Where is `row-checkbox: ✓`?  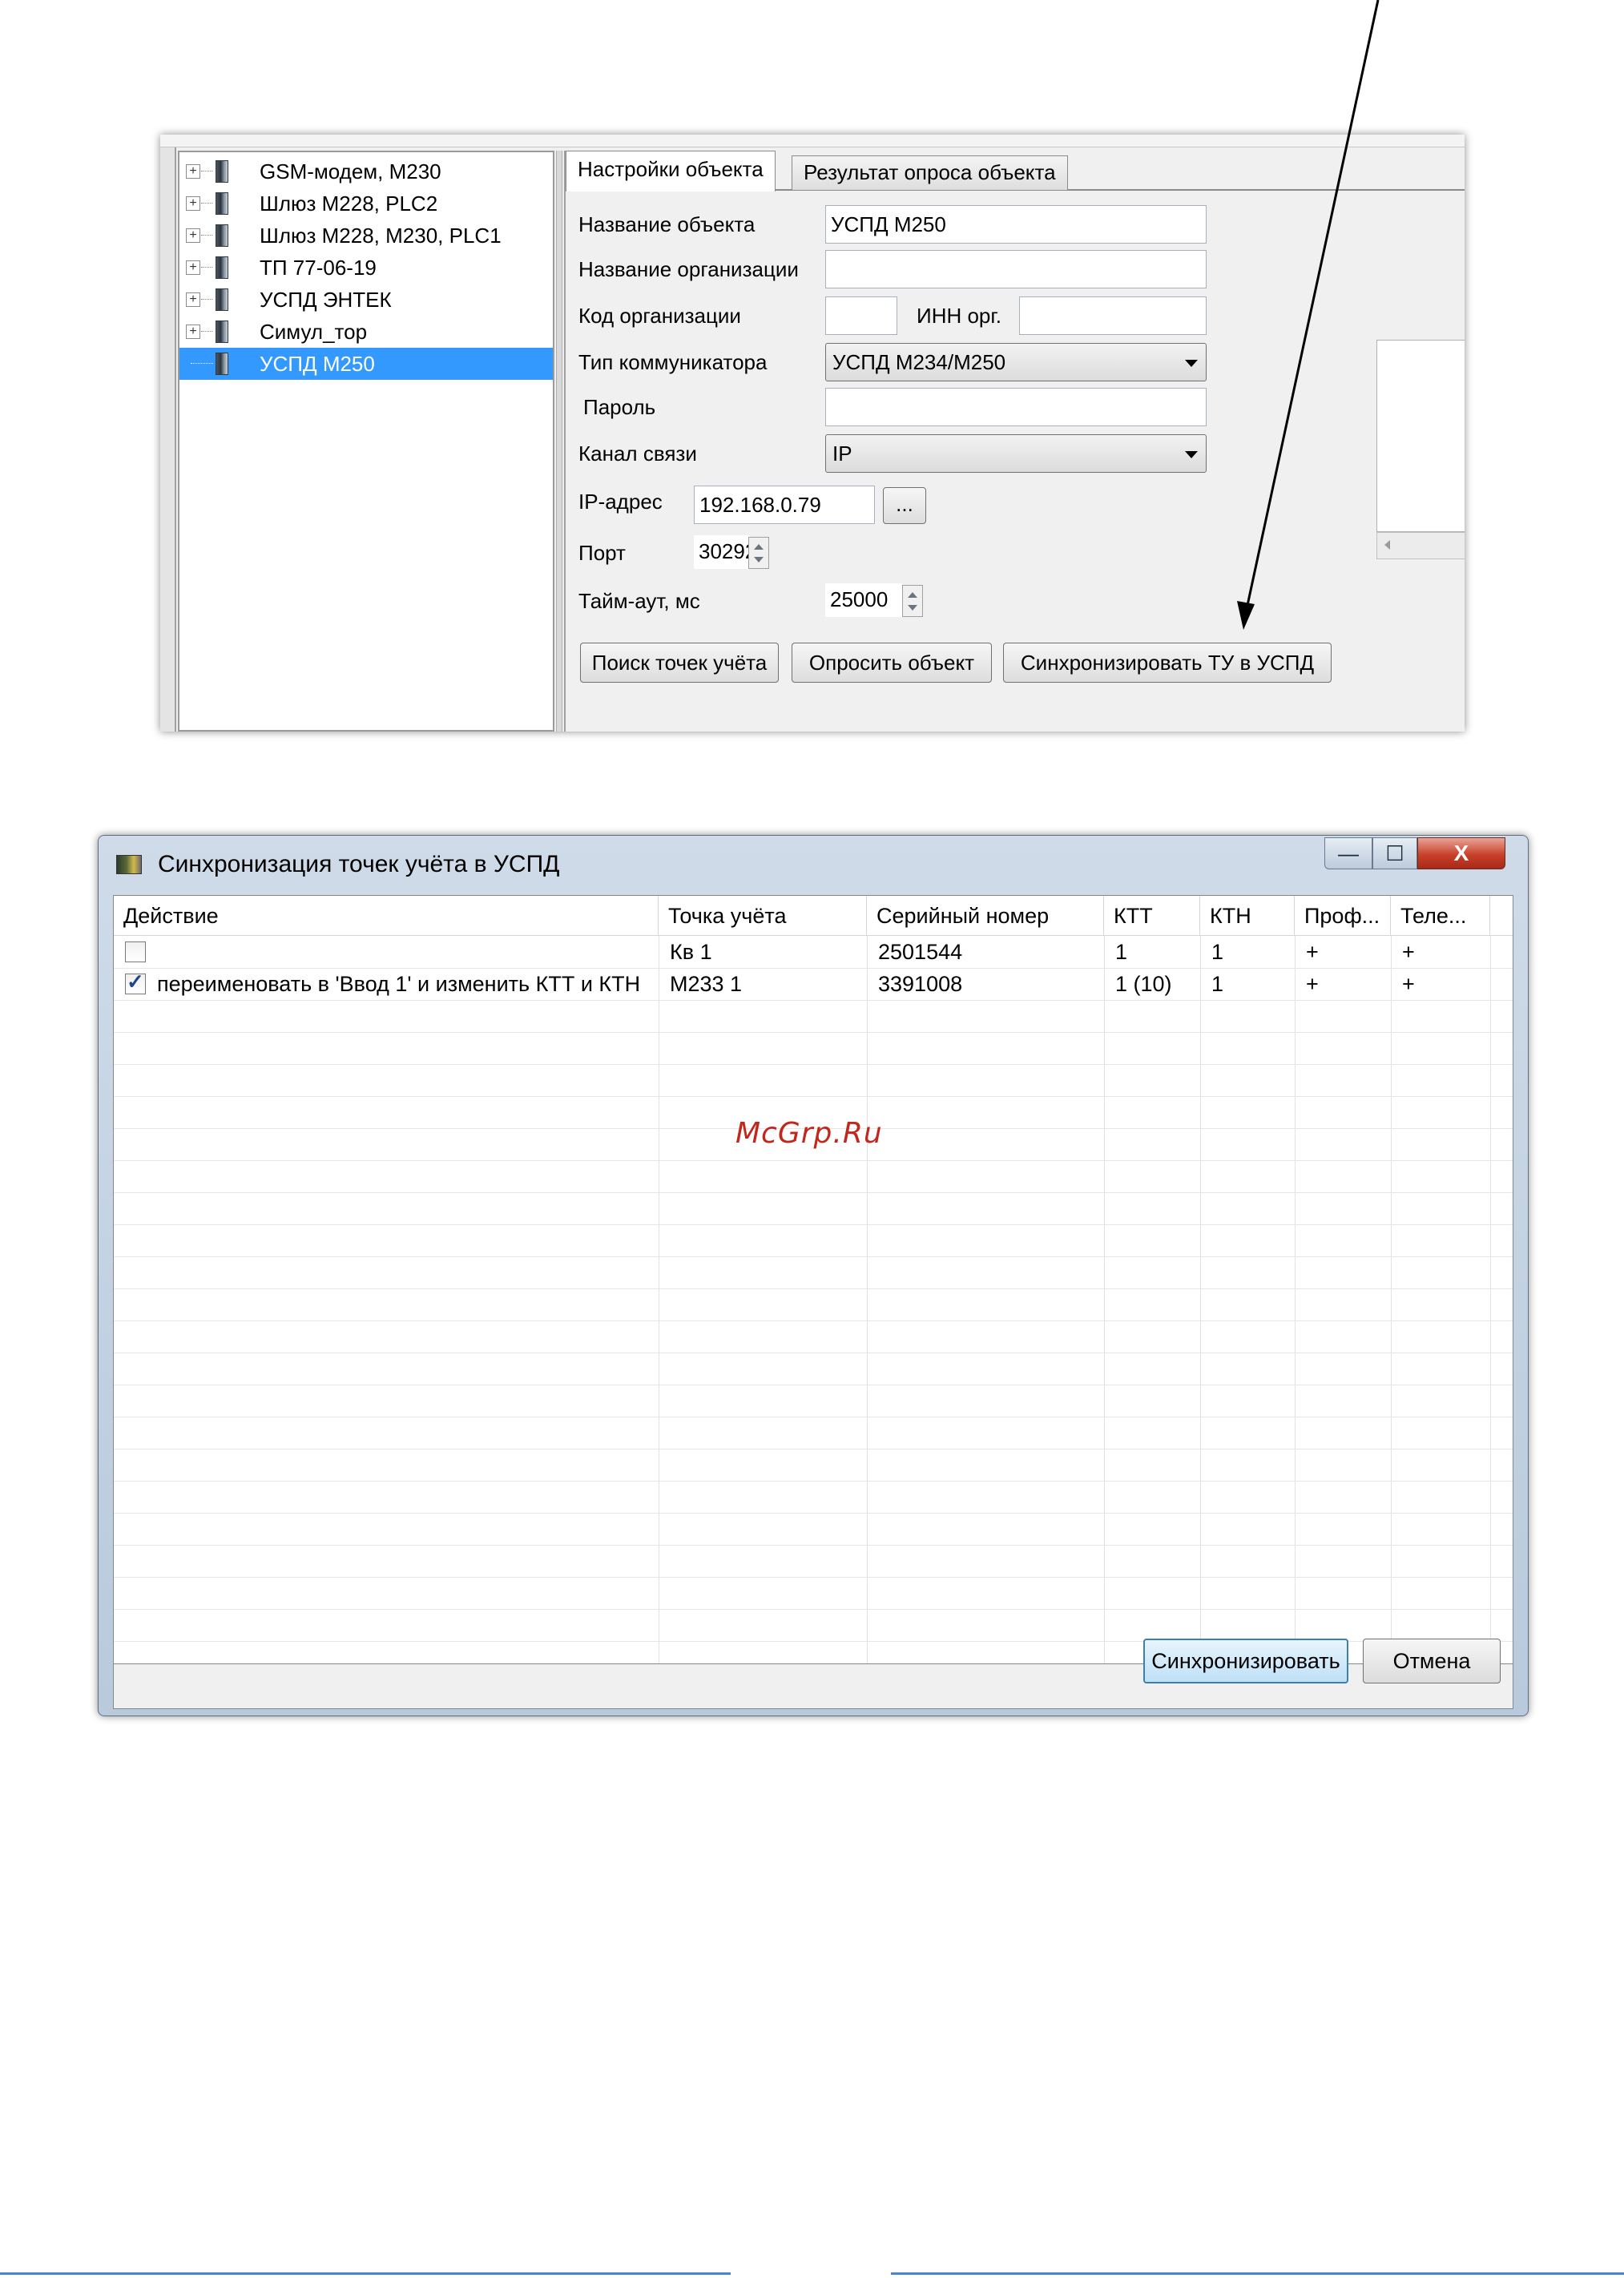
row-checkbox: ✓ is located at coordinates (135, 982).